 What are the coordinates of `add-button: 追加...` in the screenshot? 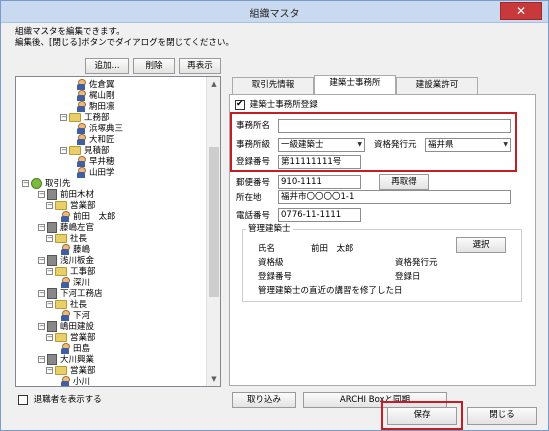 It's located at (107, 66).